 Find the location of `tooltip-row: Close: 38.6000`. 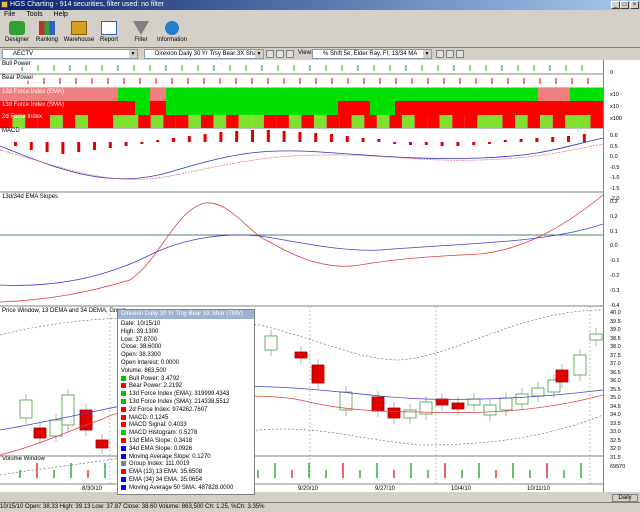

tooltip-row: Close: 38.6000 is located at coordinates (141, 347).